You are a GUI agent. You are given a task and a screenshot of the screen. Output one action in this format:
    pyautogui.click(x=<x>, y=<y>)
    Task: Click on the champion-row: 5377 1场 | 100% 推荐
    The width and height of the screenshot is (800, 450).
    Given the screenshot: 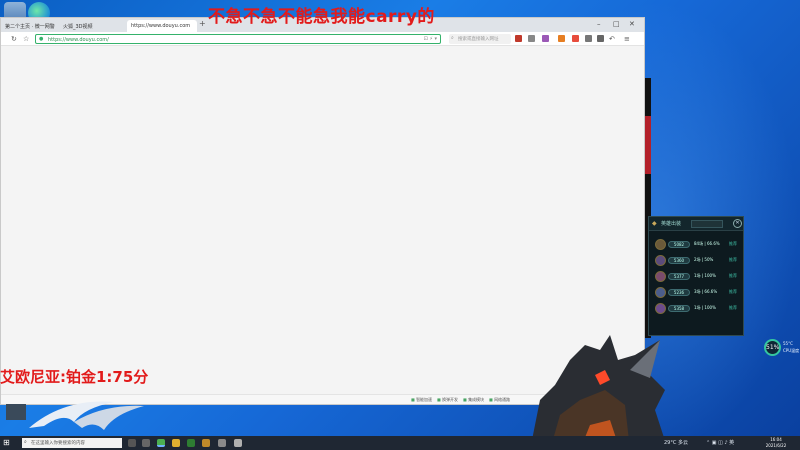 What is the action you would take?
    pyautogui.click(x=697, y=277)
    